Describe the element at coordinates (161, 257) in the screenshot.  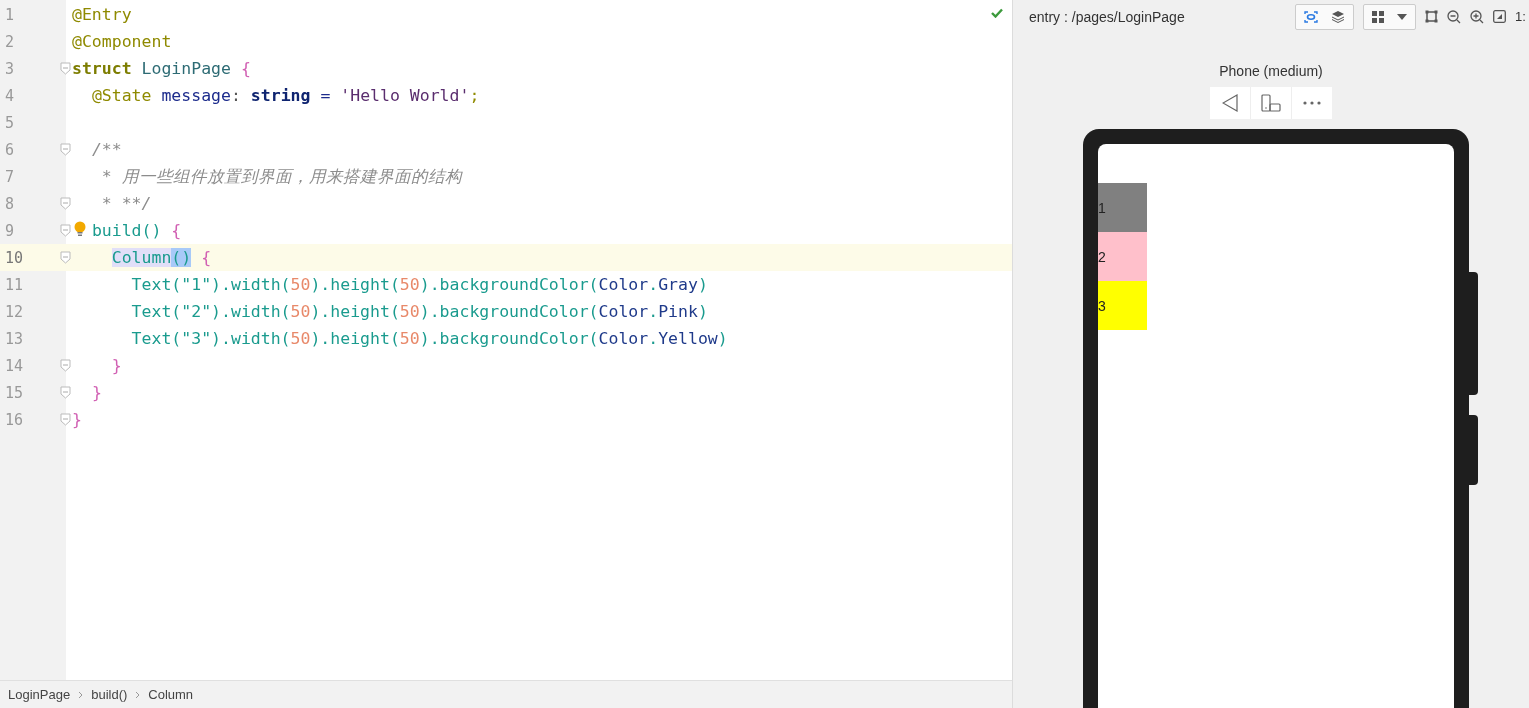
I see `code-line: Column() {` at that location.